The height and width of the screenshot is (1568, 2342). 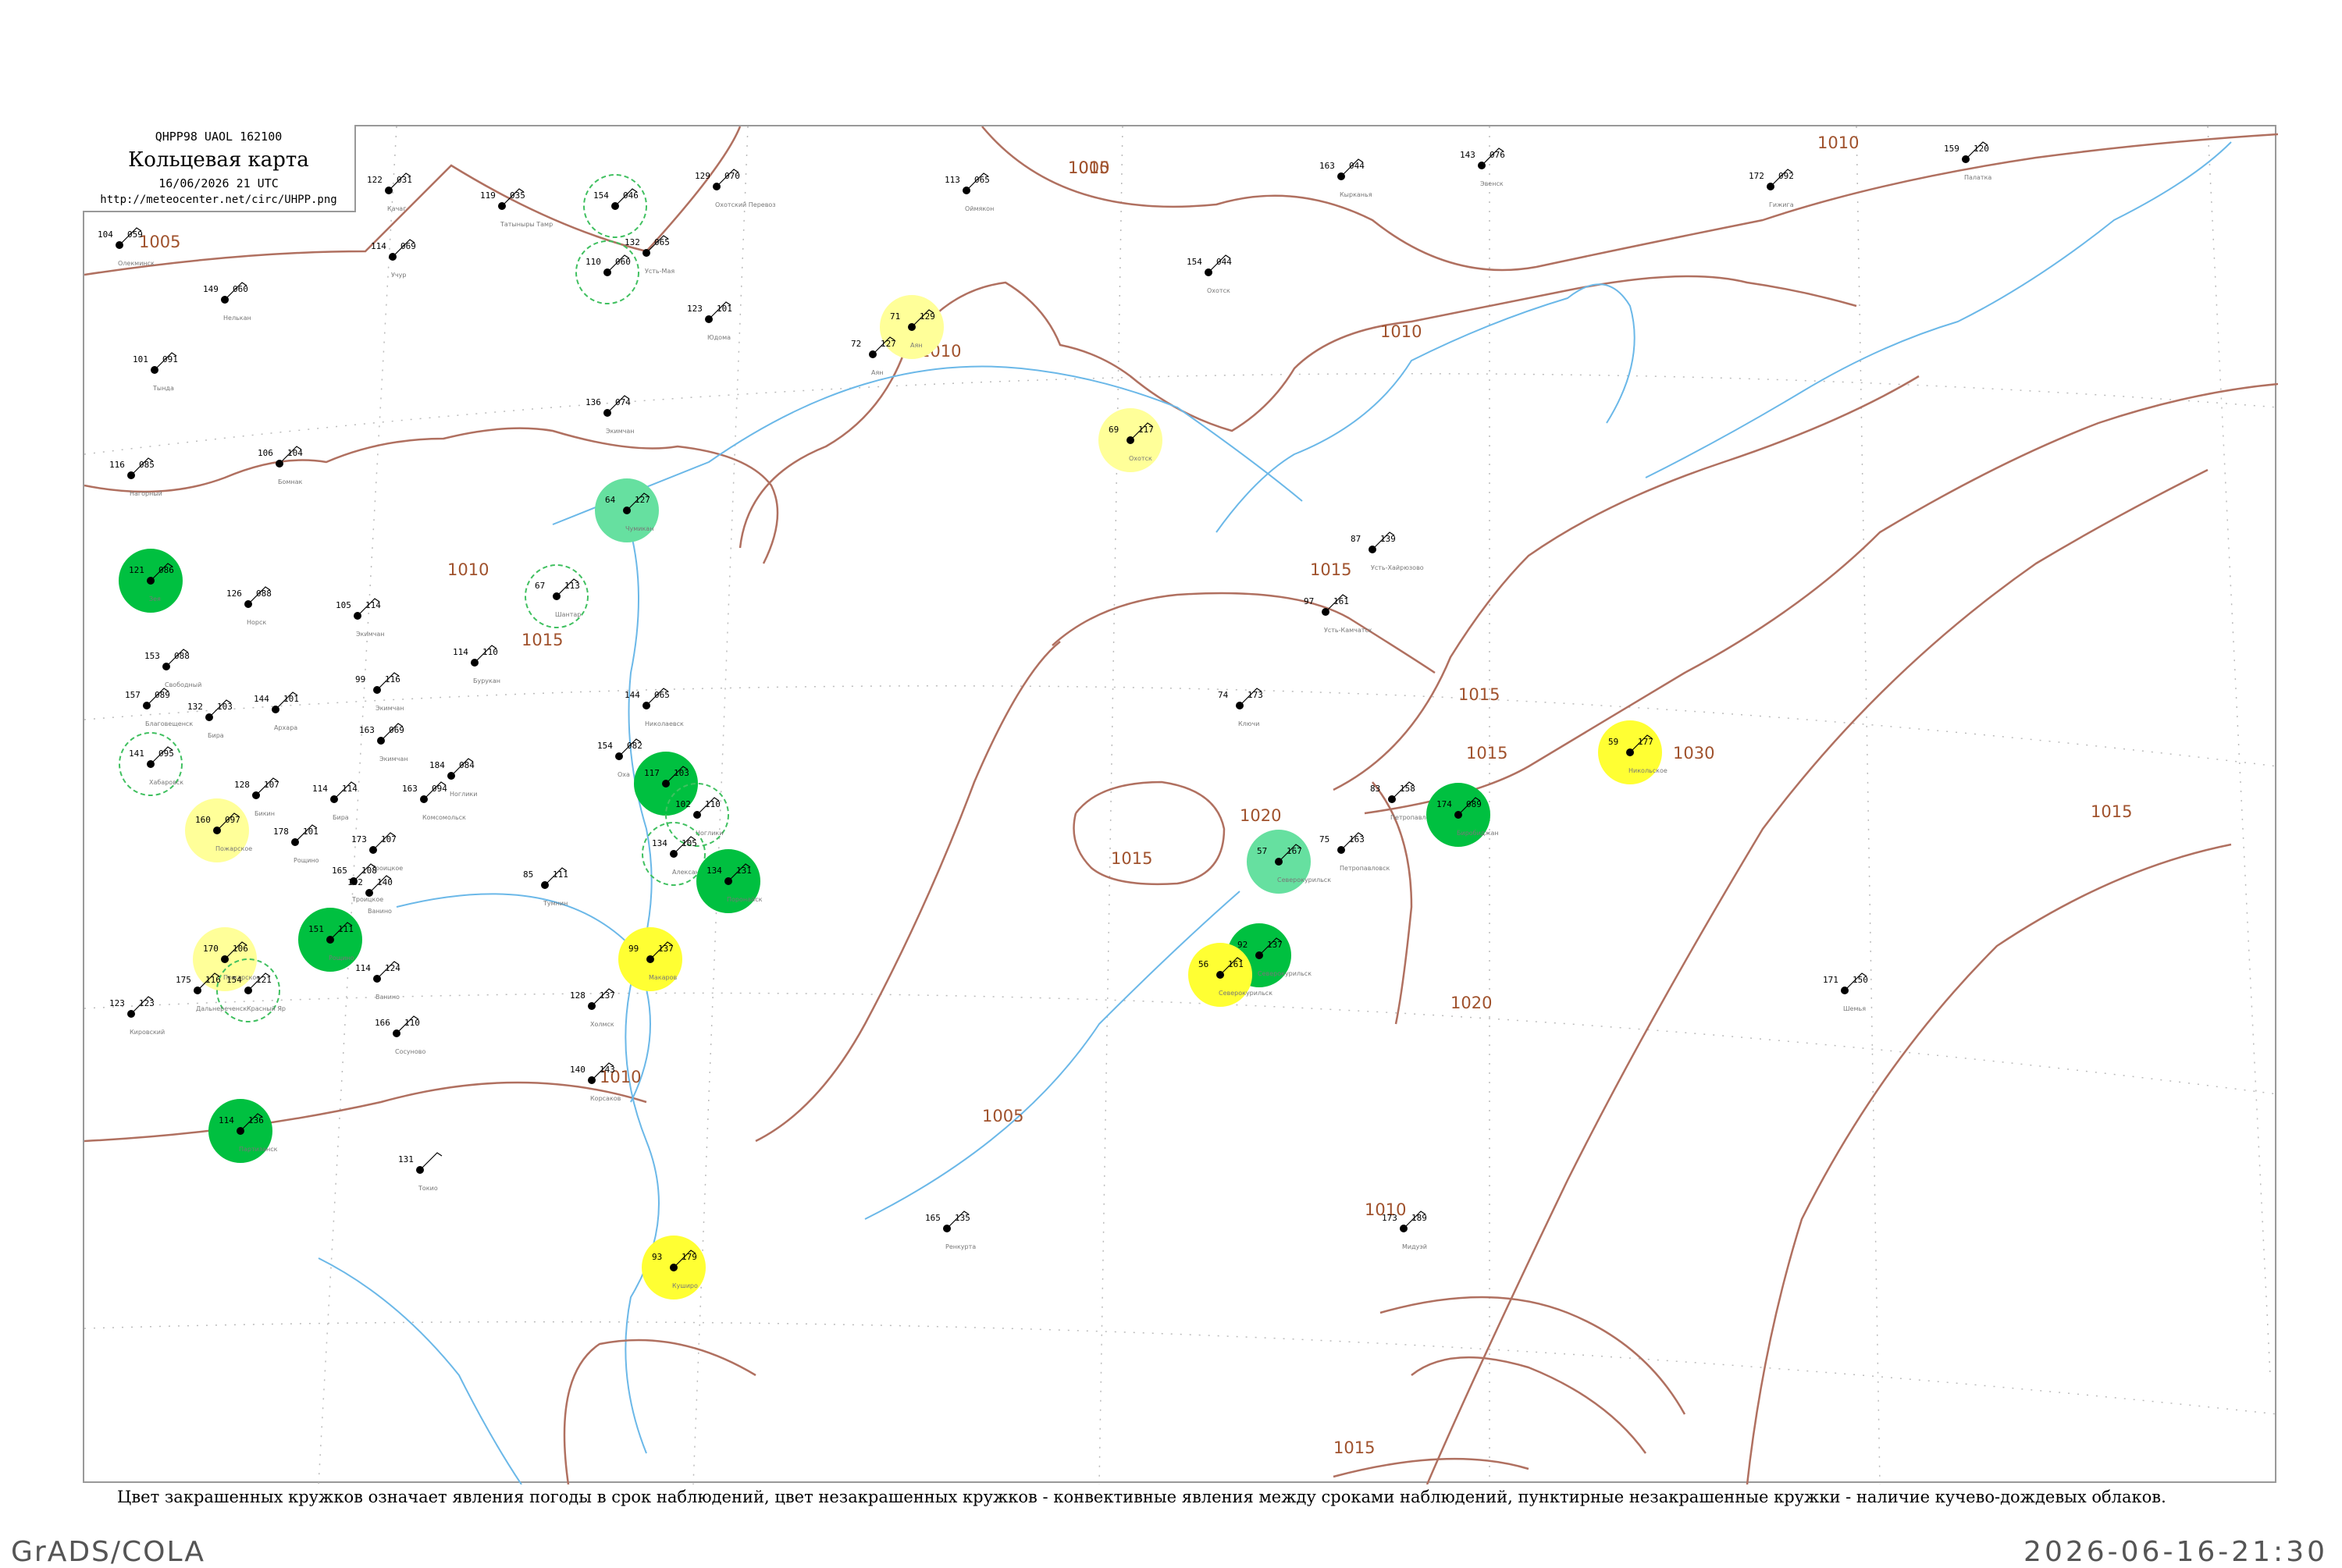 I want to click on station-temperature: 140, so click(x=578, y=1070).